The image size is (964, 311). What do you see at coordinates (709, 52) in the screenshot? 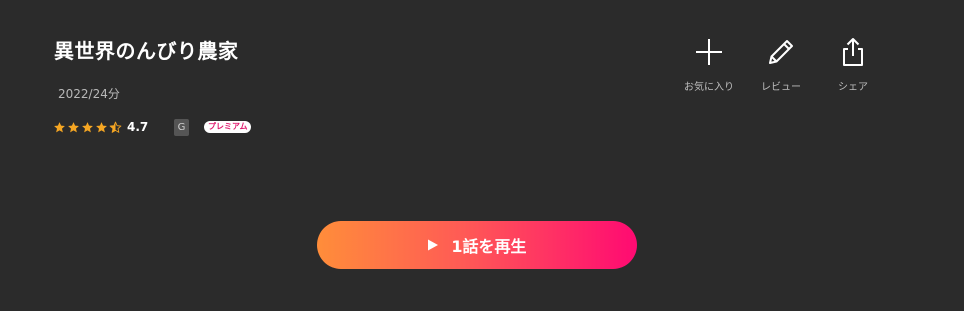
I see `plus-icon` at bounding box center [709, 52].